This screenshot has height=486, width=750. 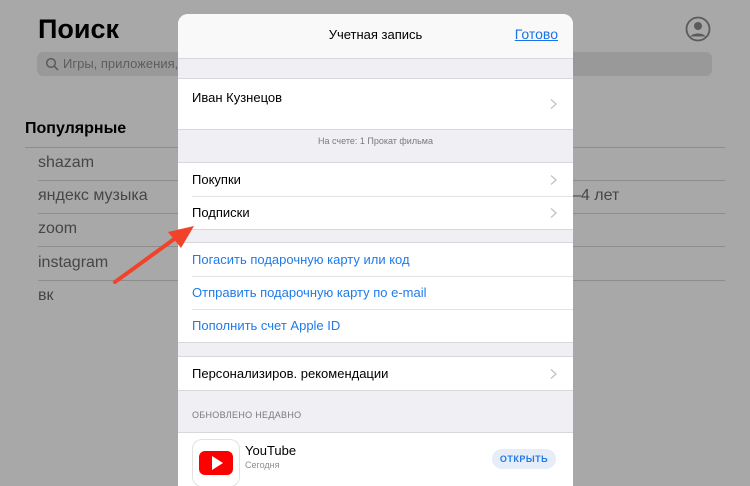 What do you see at coordinates (375, 179) in the screenshot?
I see `purchases-row: Покупки` at bounding box center [375, 179].